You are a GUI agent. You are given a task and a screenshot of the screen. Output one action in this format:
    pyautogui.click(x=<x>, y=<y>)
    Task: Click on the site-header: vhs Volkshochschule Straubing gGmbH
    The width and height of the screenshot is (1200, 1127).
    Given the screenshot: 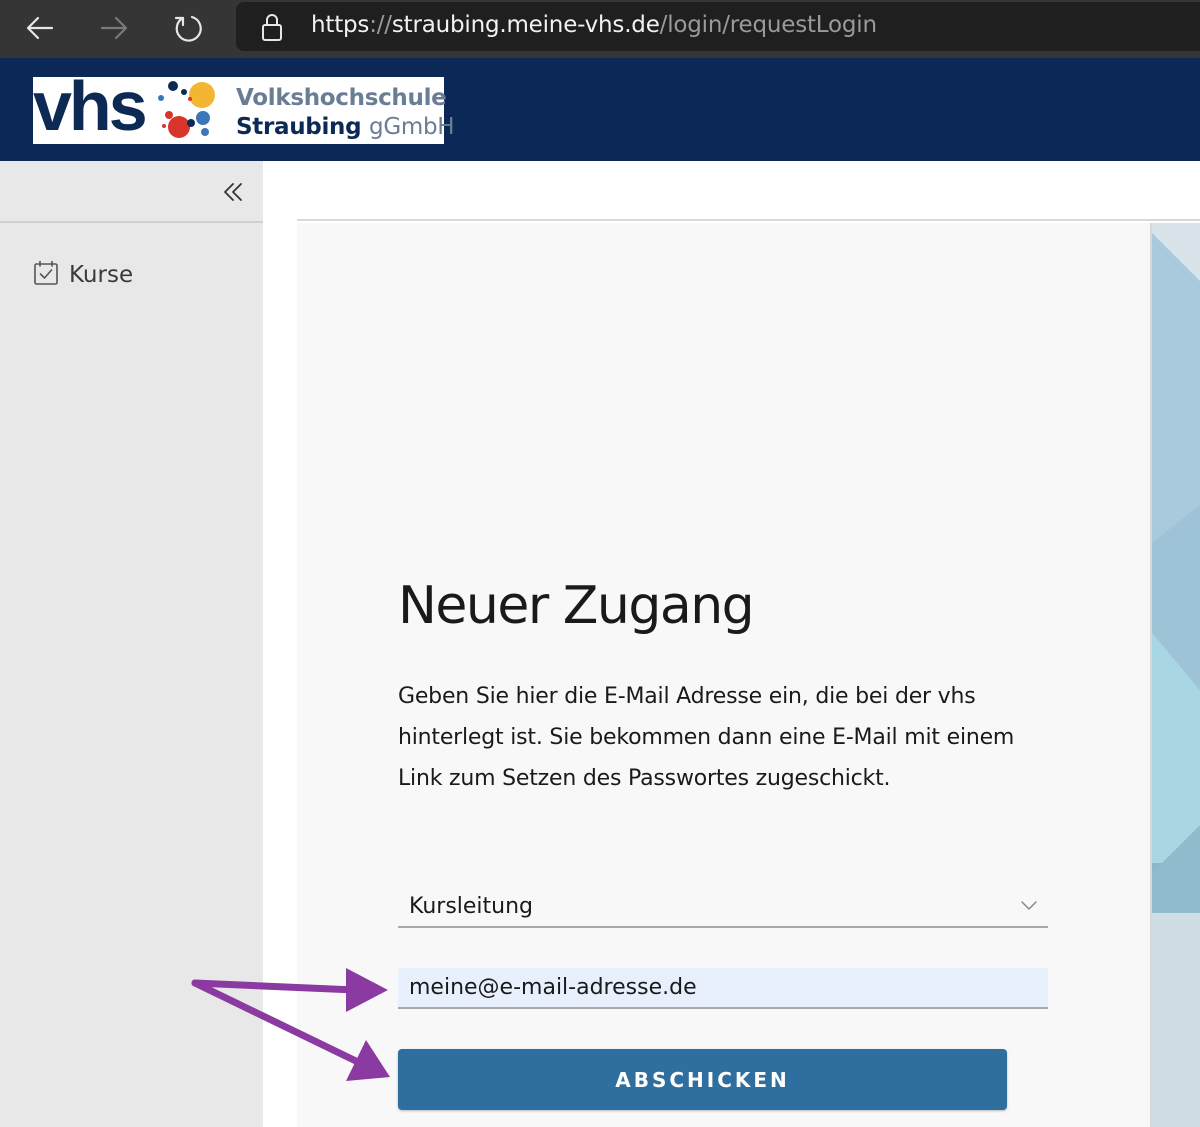 What is the action you would take?
    pyautogui.click(x=600, y=109)
    